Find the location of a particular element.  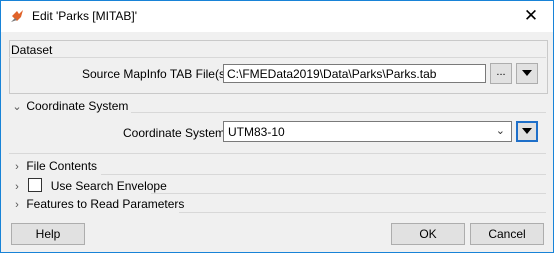

source-file-label: Source MapInfo TAB File(s): is located at coordinates (157, 74).